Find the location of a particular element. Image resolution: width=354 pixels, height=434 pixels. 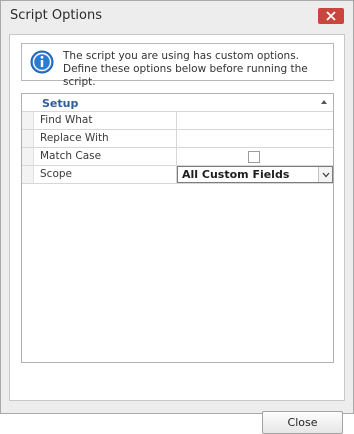

category-setup: Setup is located at coordinates (177, 103).